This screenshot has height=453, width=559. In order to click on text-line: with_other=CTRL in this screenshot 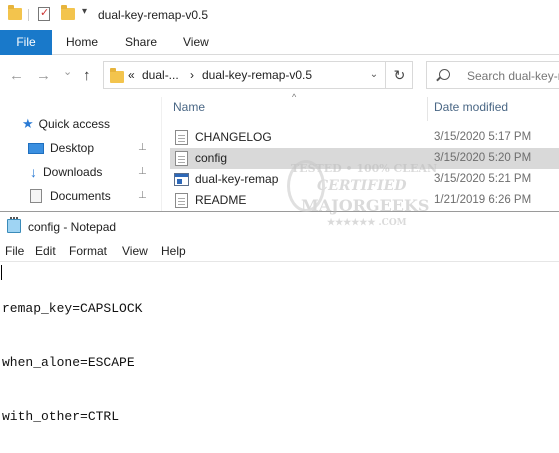, I will do `click(61, 416)`.